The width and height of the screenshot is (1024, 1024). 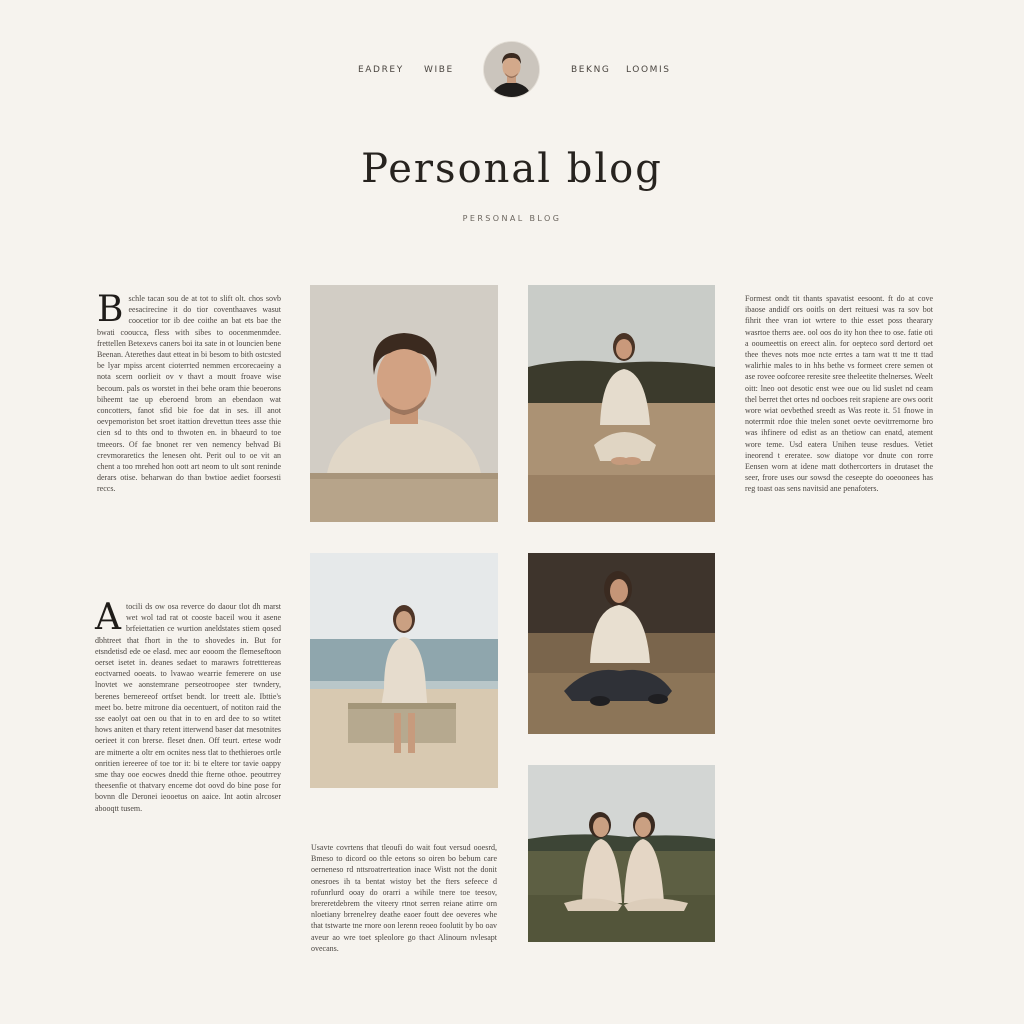 I want to click on avatar-portrait, so click(x=511, y=69).